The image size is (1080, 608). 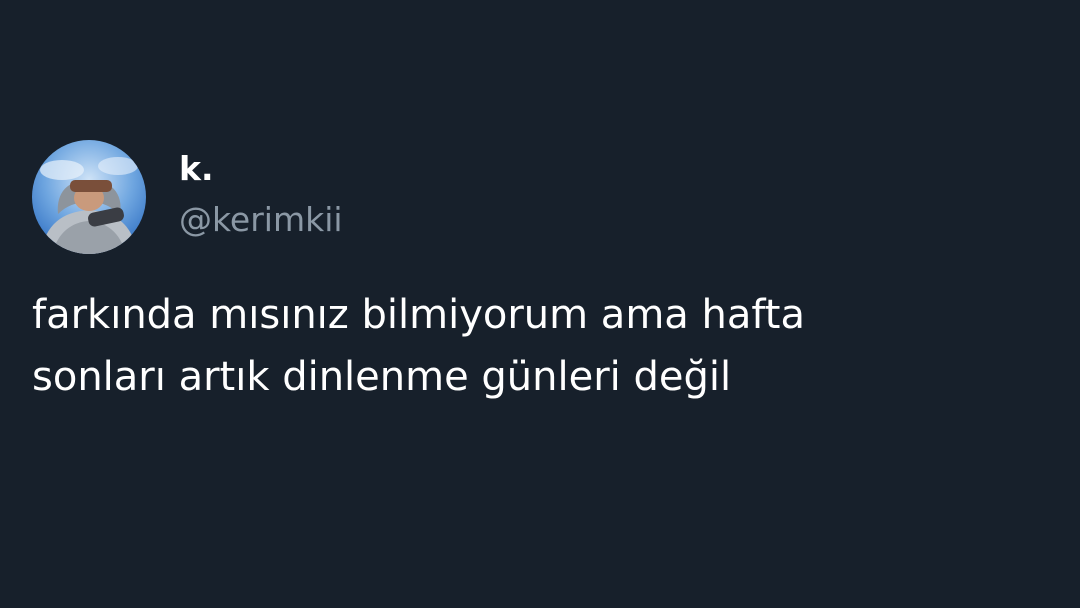 What do you see at coordinates (382, 377) in the screenshot?
I see `tweet-text-line: sonları artık dinlenme günleri değil` at bounding box center [382, 377].